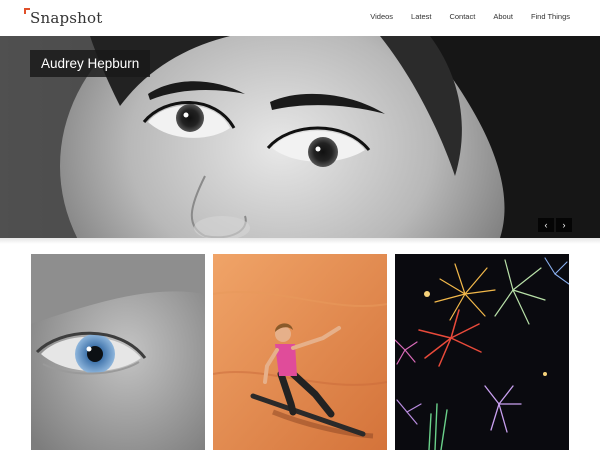 The height and width of the screenshot is (450, 600). Describe the element at coordinates (66, 18) in the screenshot. I see `logo-text: Snapshot` at that location.